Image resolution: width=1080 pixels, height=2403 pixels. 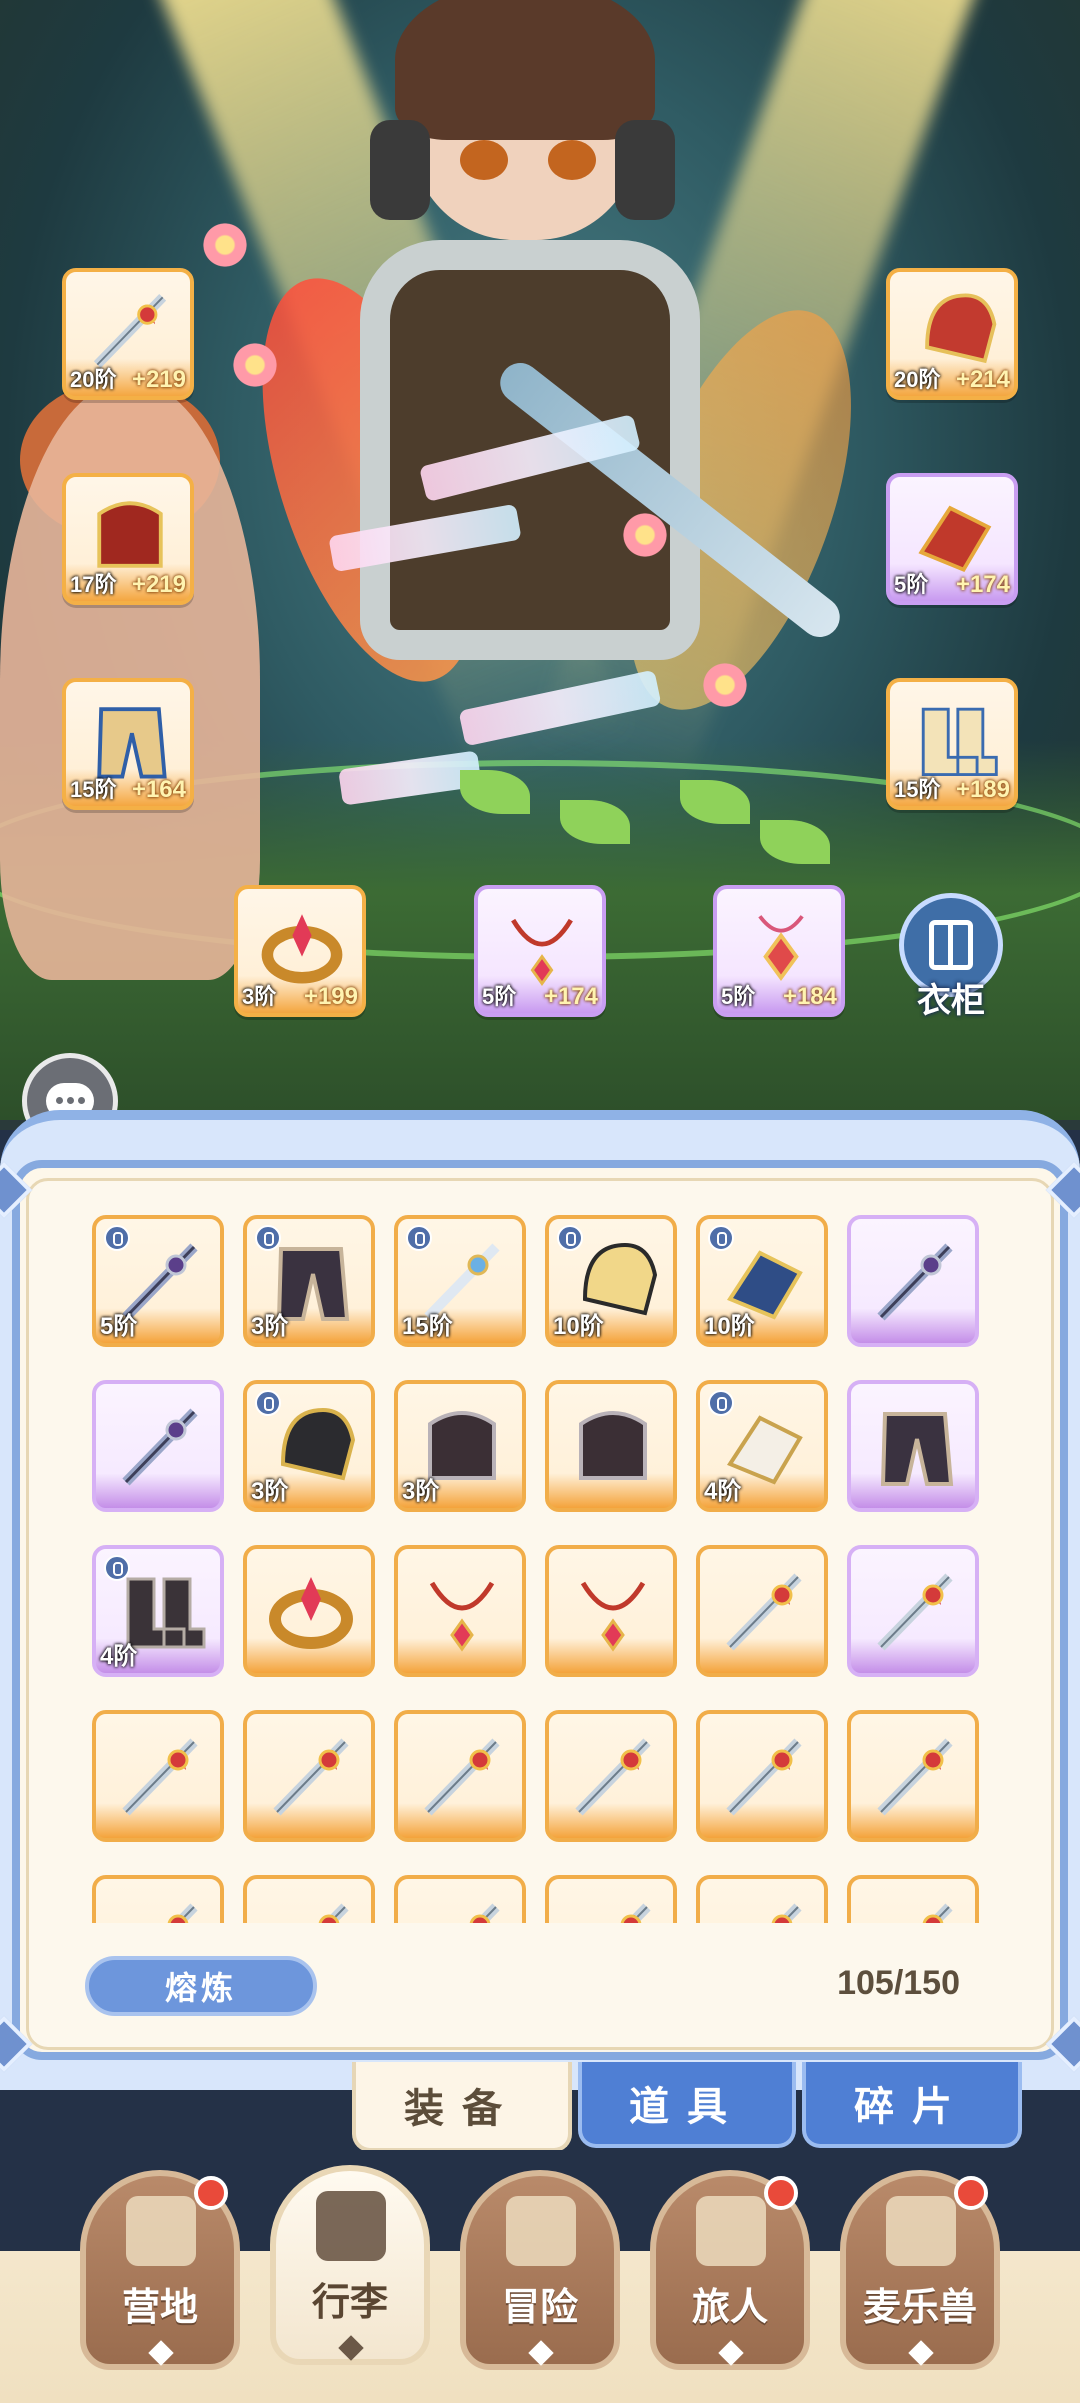 I want to click on tier-label: 15阶, so click(x=93, y=789).